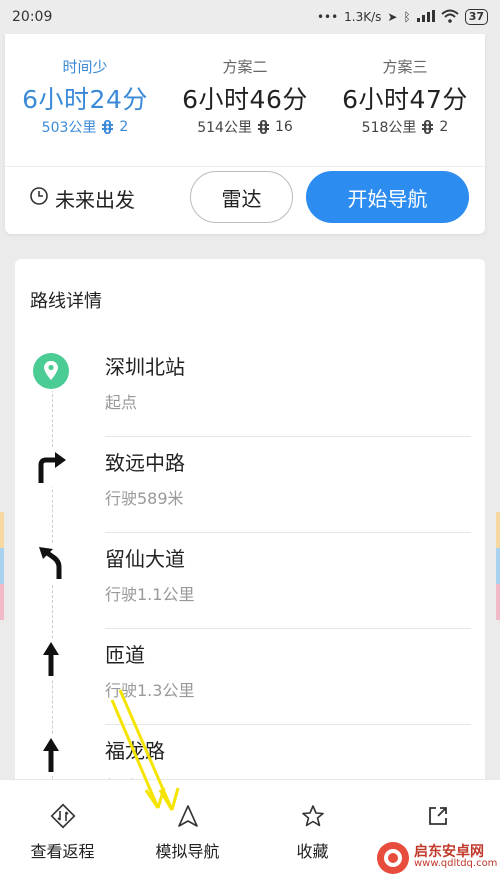 Image resolution: width=500 pixels, height=879 pixels. Describe the element at coordinates (245, 67) in the screenshot. I see `plan-label: 方案二` at that location.